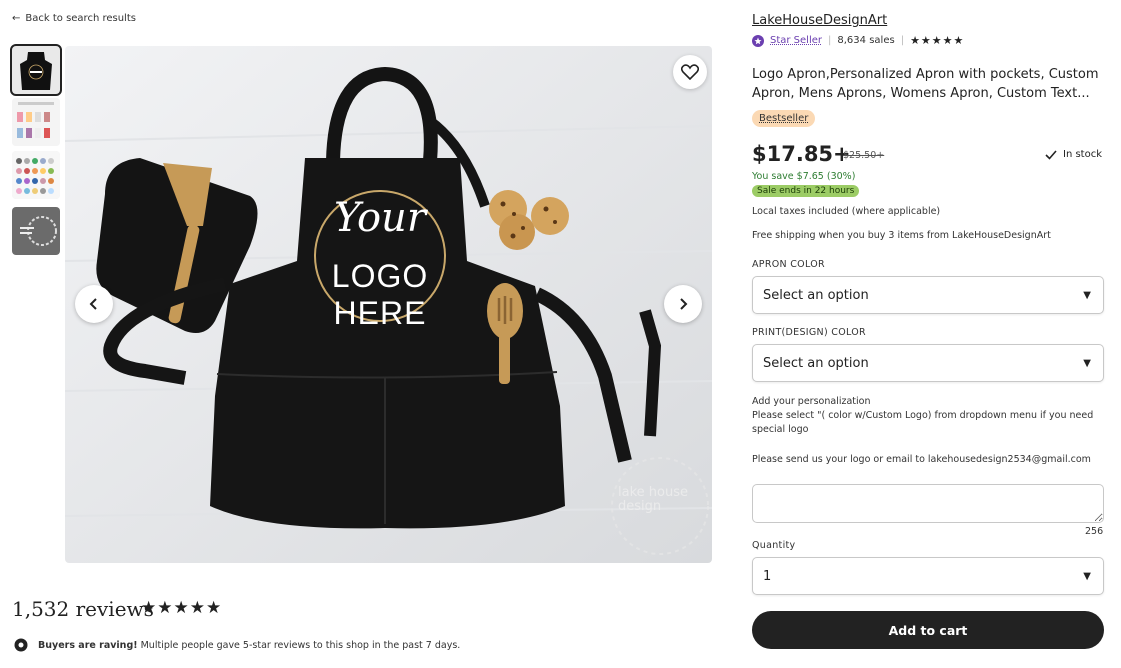 The width and height of the screenshot is (1121, 668). I want to click on thumbnail-swatches, so click(36, 175).